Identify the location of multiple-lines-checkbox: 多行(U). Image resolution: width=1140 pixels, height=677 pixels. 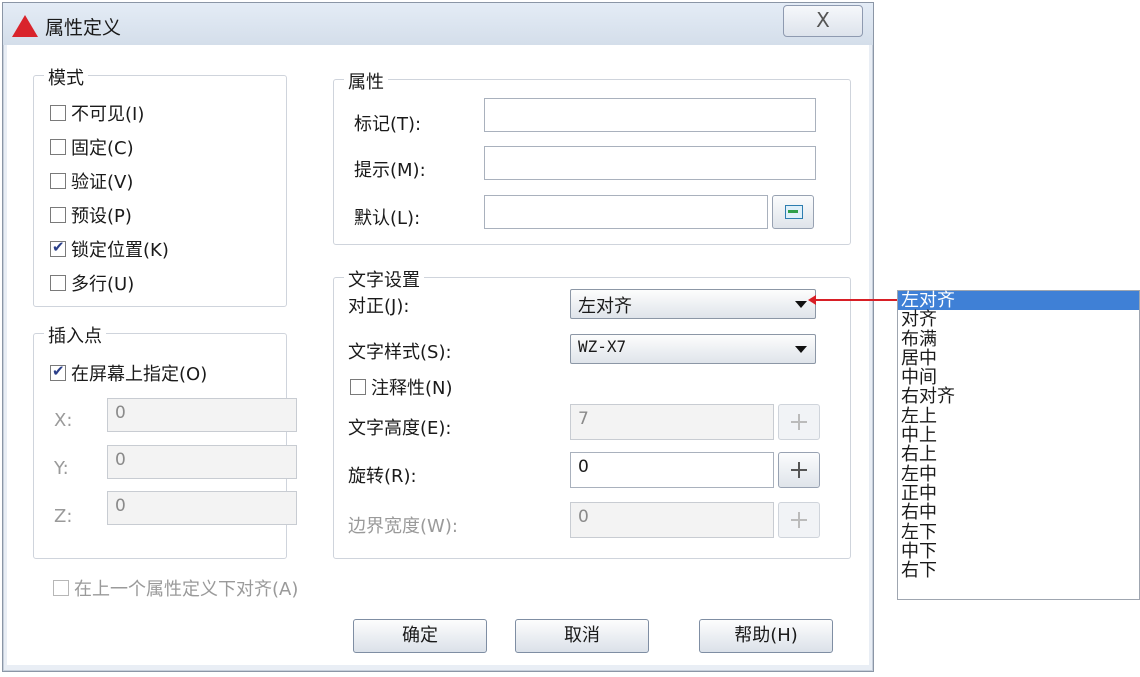
(92, 283).